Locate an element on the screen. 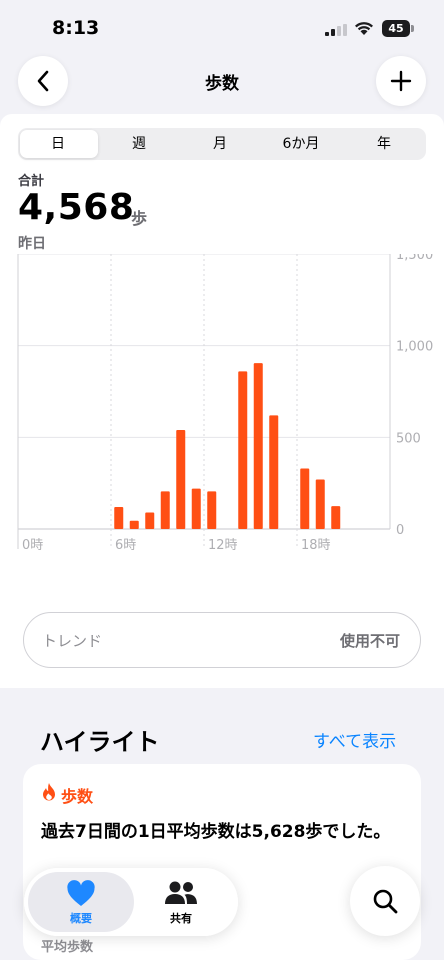 This screenshot has width=444, height=960. x-tick-label: 18時 is located at coordinates (316, 545).